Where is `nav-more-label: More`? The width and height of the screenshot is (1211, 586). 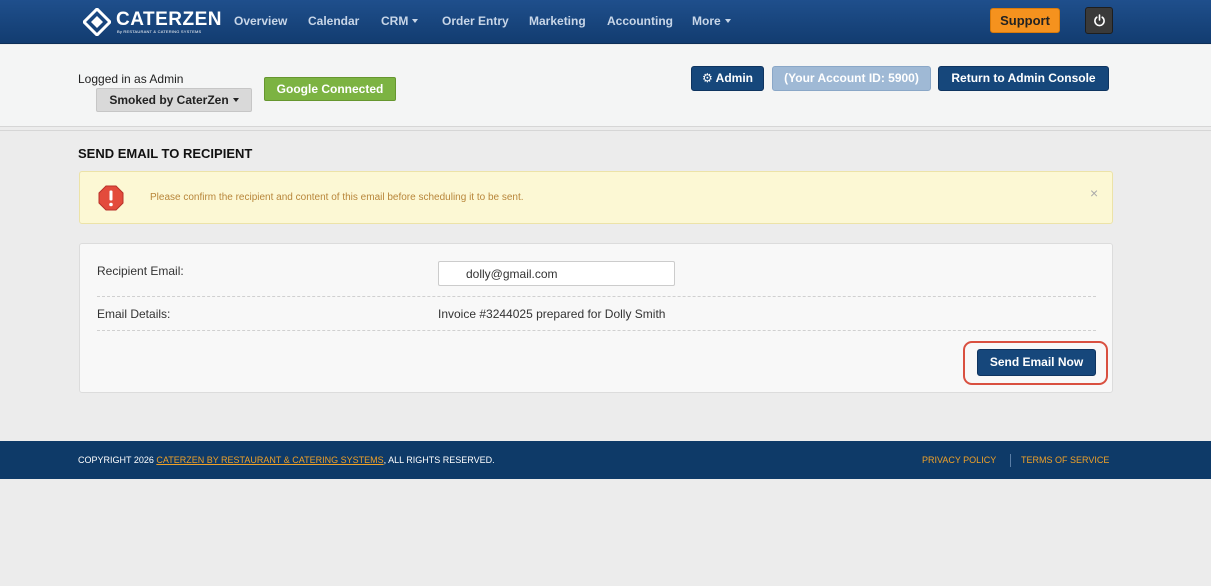 nav-more-label: More is located at coordinates (706, 21).